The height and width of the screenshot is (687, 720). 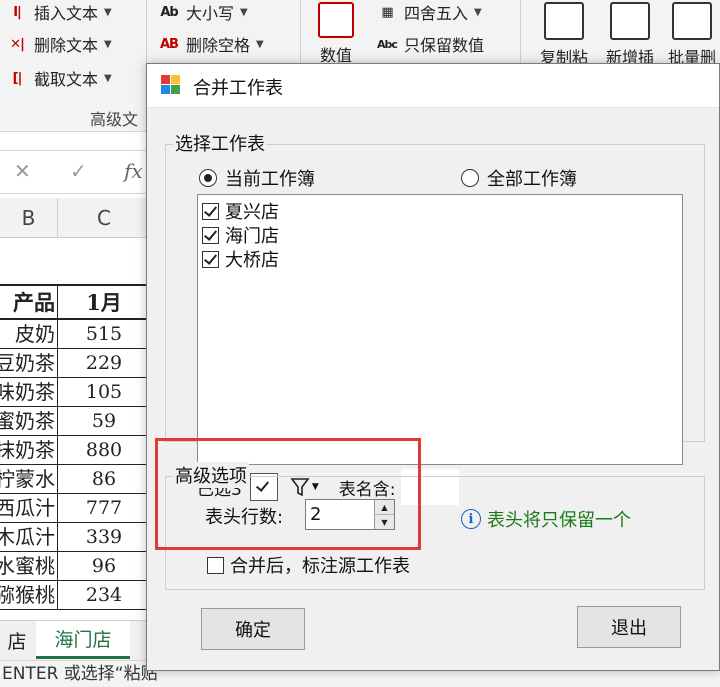 What do you see at coordinates (83, 640) in the screenshot?
I see `sheet-tab-active: 海门店` at bounding box center [83, 640].